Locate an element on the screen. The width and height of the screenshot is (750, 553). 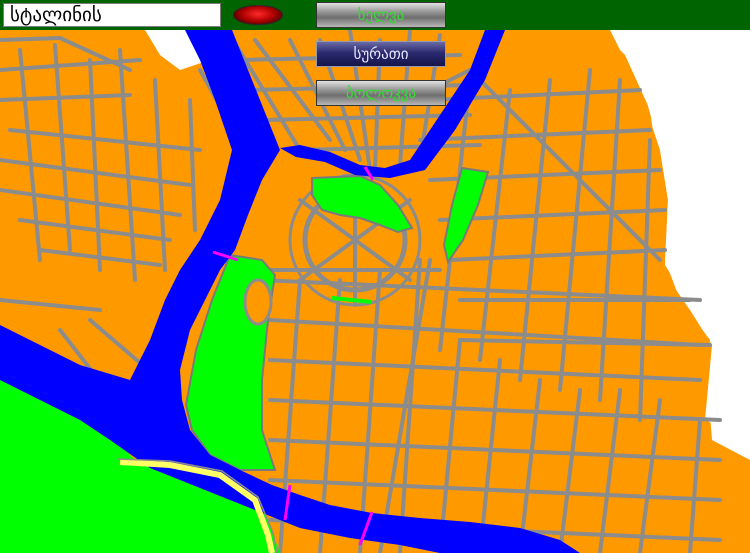
pond is located at coordinates (258, 302).